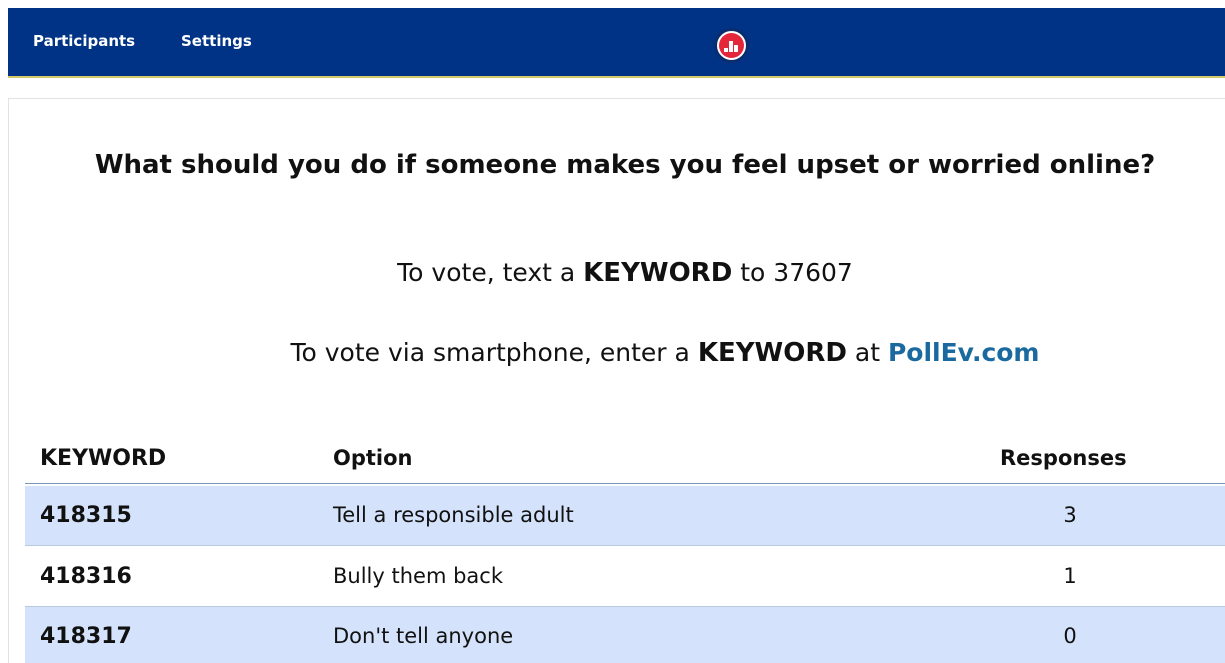  I want to click on text-vote-prefix: To vote, text a, so click(486, 272).